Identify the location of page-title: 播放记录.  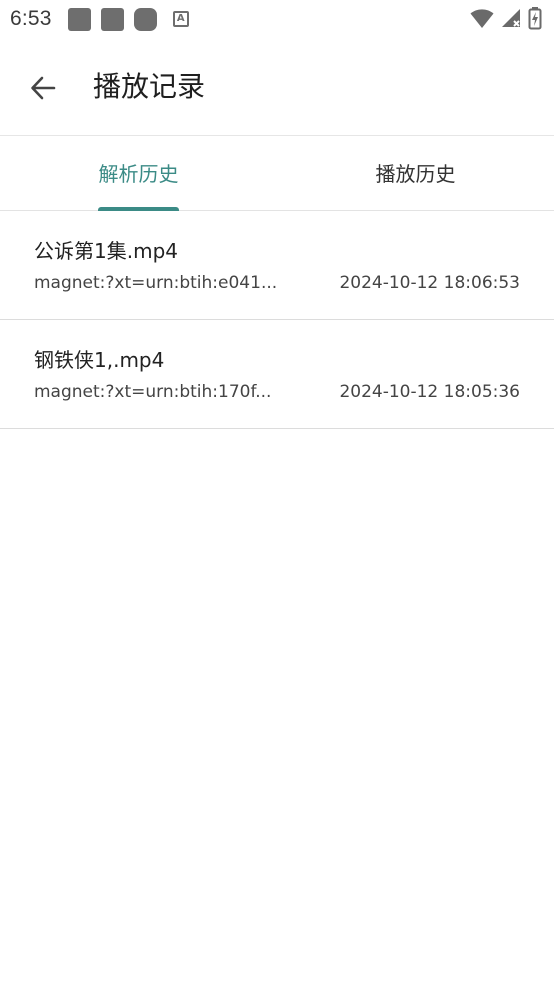
(149, 86).